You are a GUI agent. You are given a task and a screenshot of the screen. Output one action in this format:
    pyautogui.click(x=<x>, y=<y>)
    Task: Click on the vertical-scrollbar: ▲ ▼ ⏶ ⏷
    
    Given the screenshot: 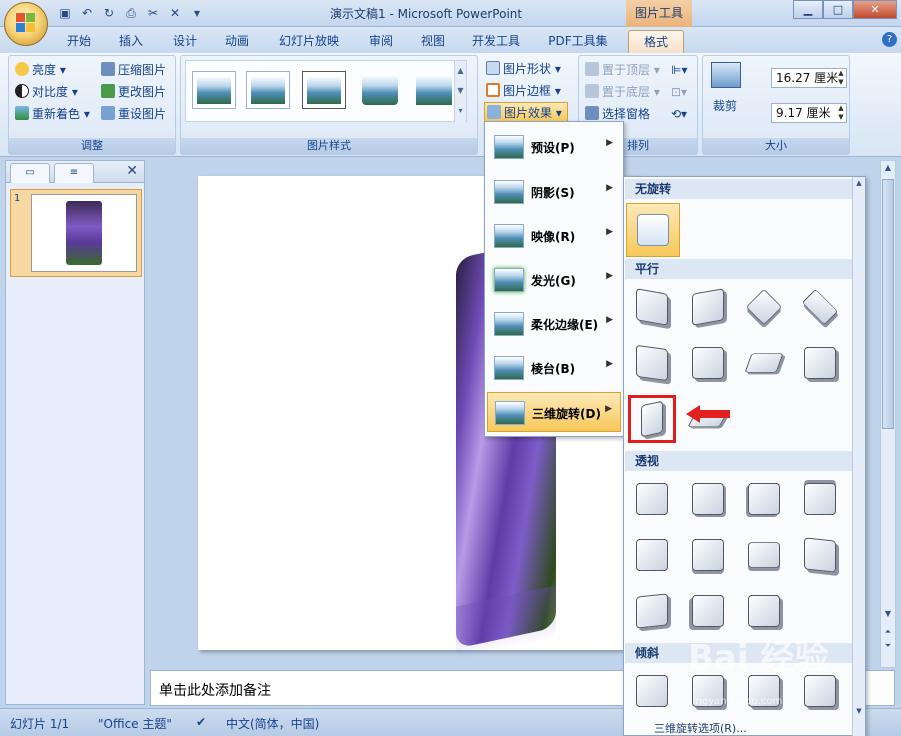 What is the action you would take?
    pyautogui.click(x=888, y=414)
    